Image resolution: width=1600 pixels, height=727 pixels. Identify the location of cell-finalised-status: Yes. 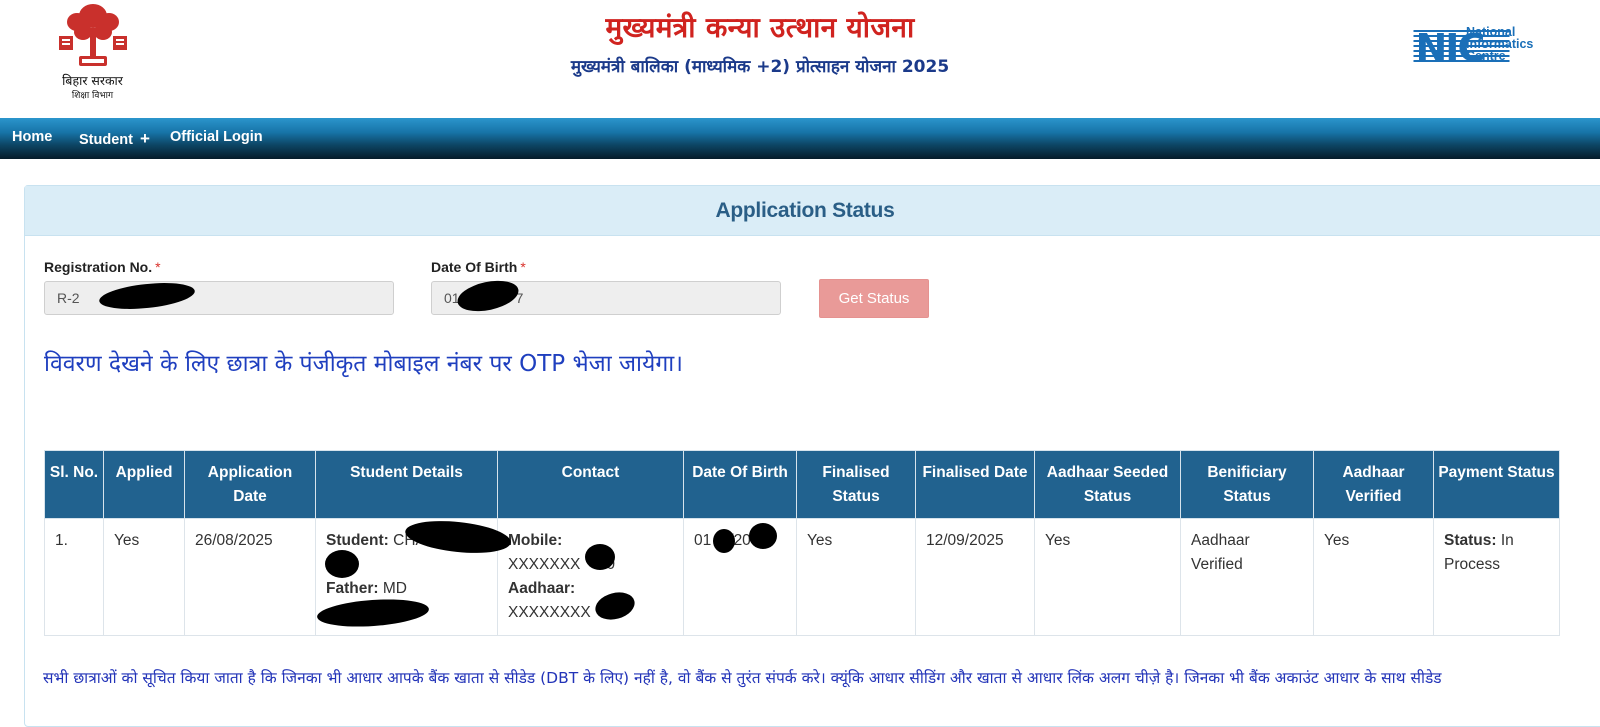
(856, 577).